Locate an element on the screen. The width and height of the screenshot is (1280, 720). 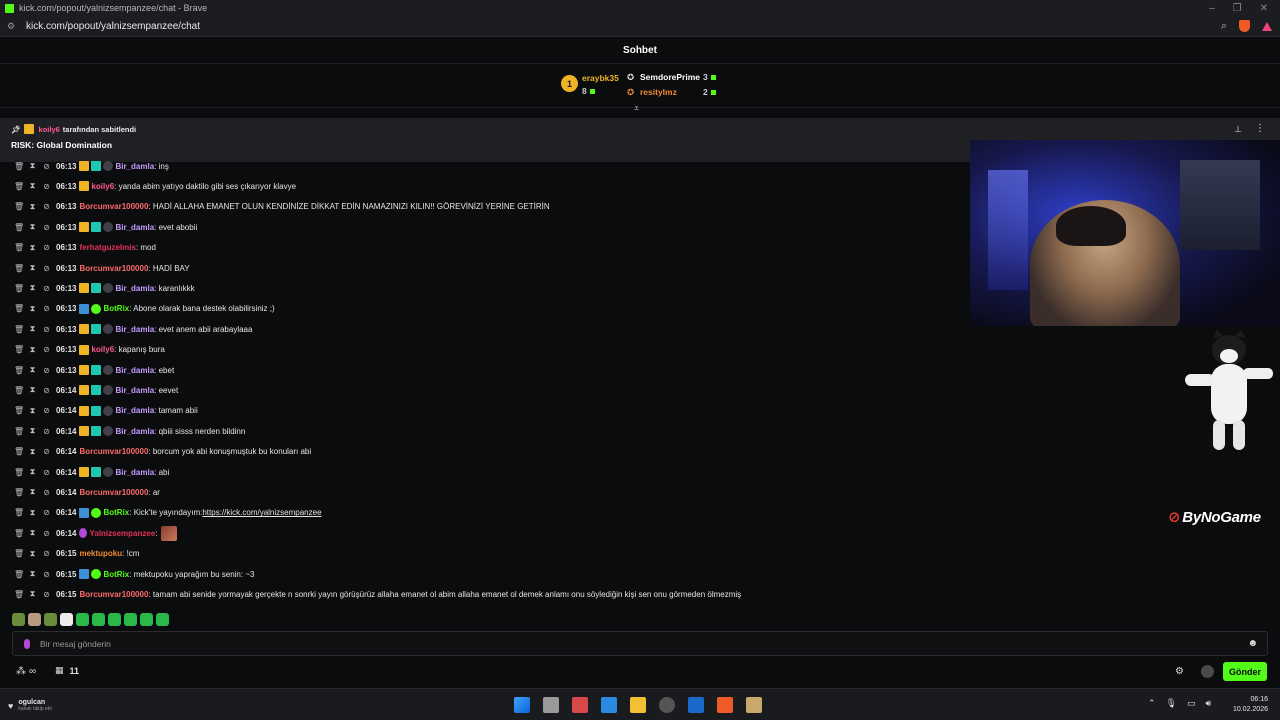
start-icon is located at coordinates (522, 705).